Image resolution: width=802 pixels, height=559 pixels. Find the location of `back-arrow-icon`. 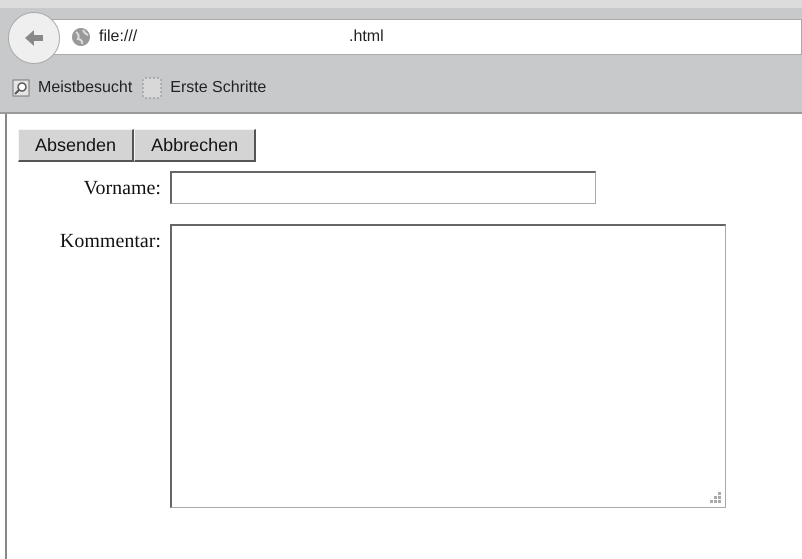

back-arrow-icon is located at coordinates (34, 38).